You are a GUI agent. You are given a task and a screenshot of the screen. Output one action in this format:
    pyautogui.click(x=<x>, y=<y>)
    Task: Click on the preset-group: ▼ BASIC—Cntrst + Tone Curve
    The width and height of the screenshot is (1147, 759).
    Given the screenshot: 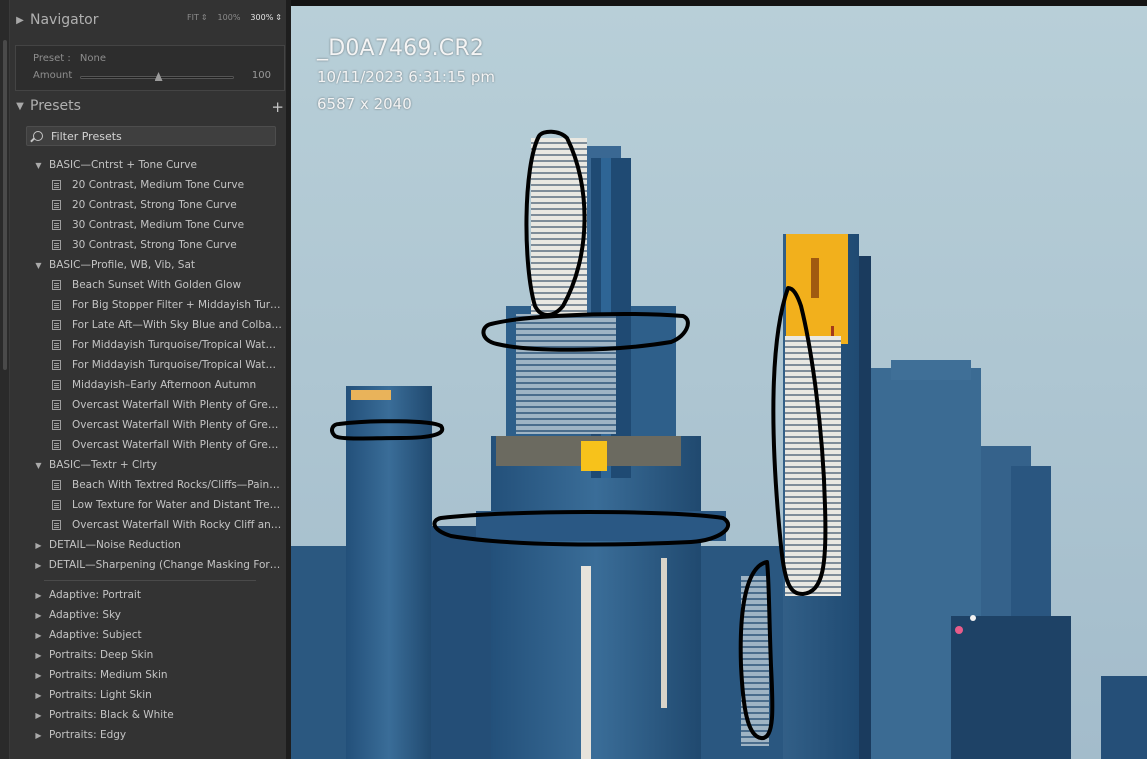 What is the action you would take?
    pyautogui.click(x=154, y=165)
    